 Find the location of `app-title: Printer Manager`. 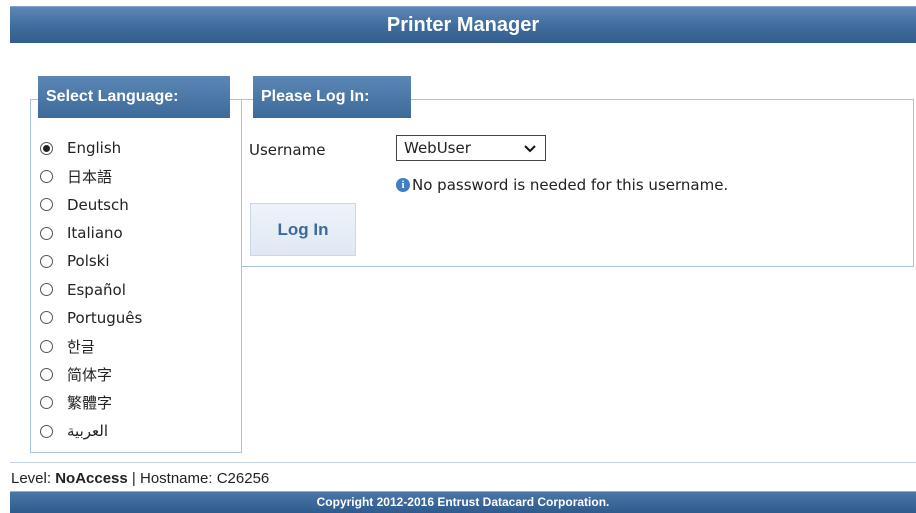

app-title: Printer Manager is located at coordinates (463, 25).